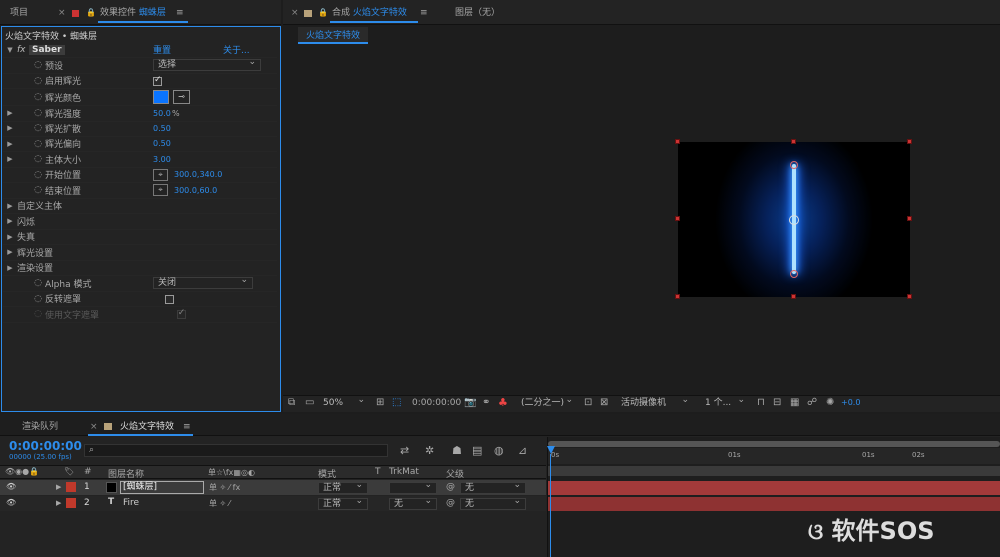 This screenshot has width=1000, height=557. I want to click on shy-icon: ☗, so click(457, 450).